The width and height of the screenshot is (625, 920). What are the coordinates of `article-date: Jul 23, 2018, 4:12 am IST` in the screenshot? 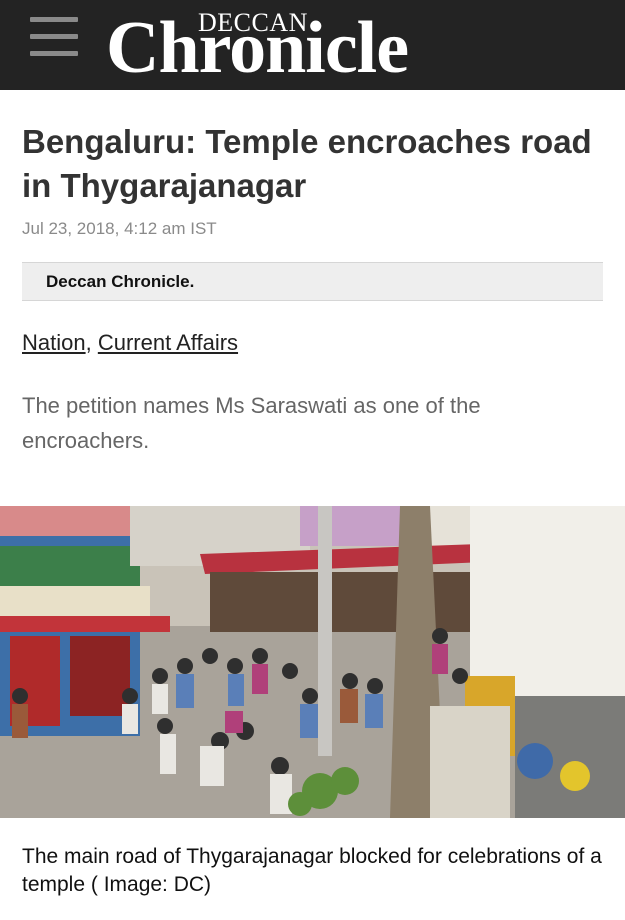 It's located at (119, 228).